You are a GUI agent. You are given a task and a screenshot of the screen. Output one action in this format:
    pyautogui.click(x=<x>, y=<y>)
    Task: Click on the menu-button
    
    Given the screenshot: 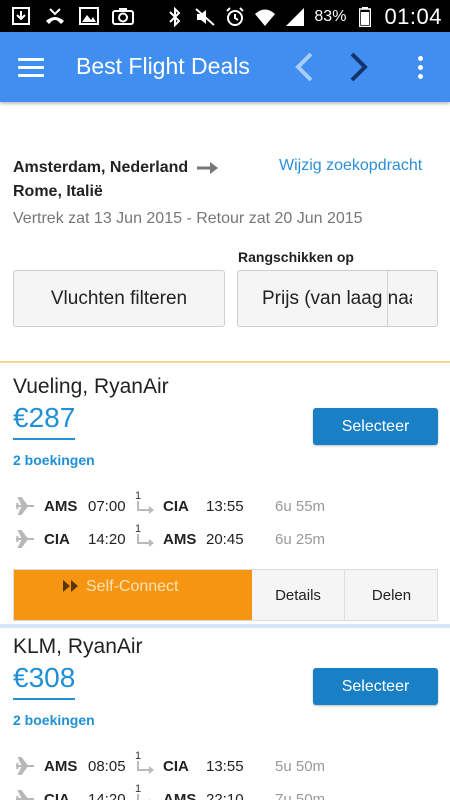 What is the action you would take?
    pyautogui.click(x=35, y=67)
    